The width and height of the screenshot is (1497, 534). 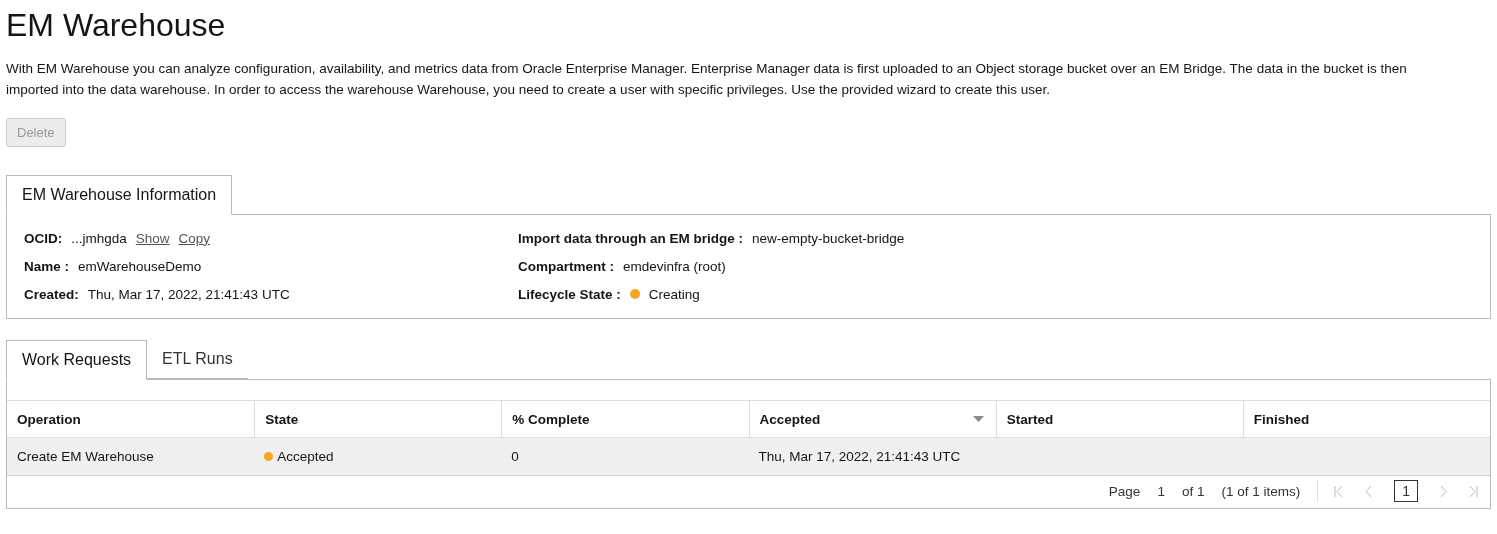 What do you see at coordinates (1030, 419) in the screenshot?
I see `column-label: Started` at bounding box center [1030, 419].